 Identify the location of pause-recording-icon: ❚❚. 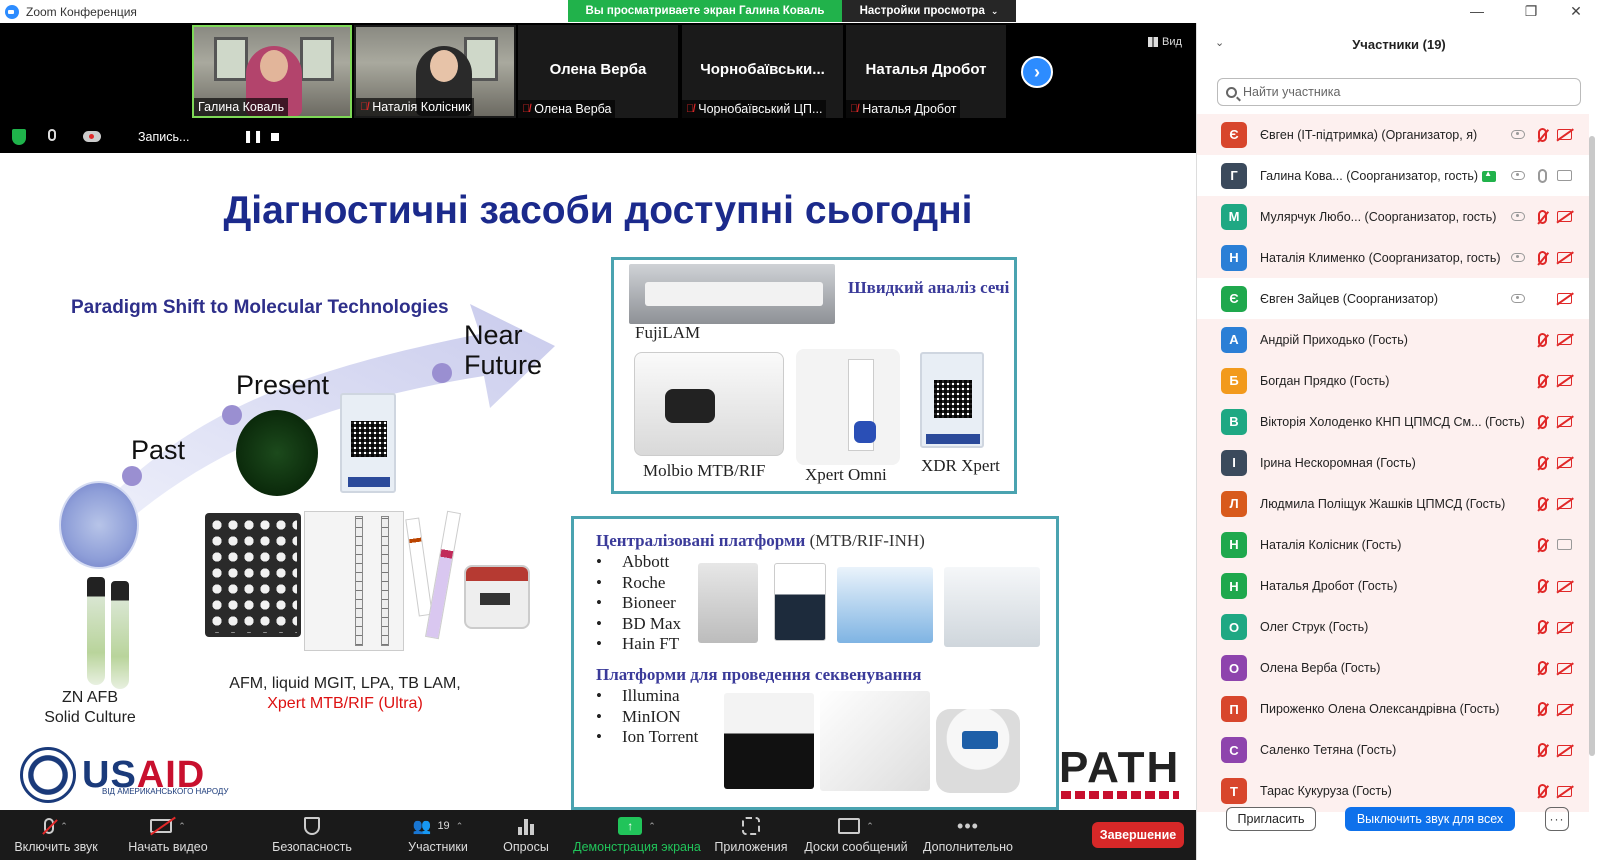
(253, 136).